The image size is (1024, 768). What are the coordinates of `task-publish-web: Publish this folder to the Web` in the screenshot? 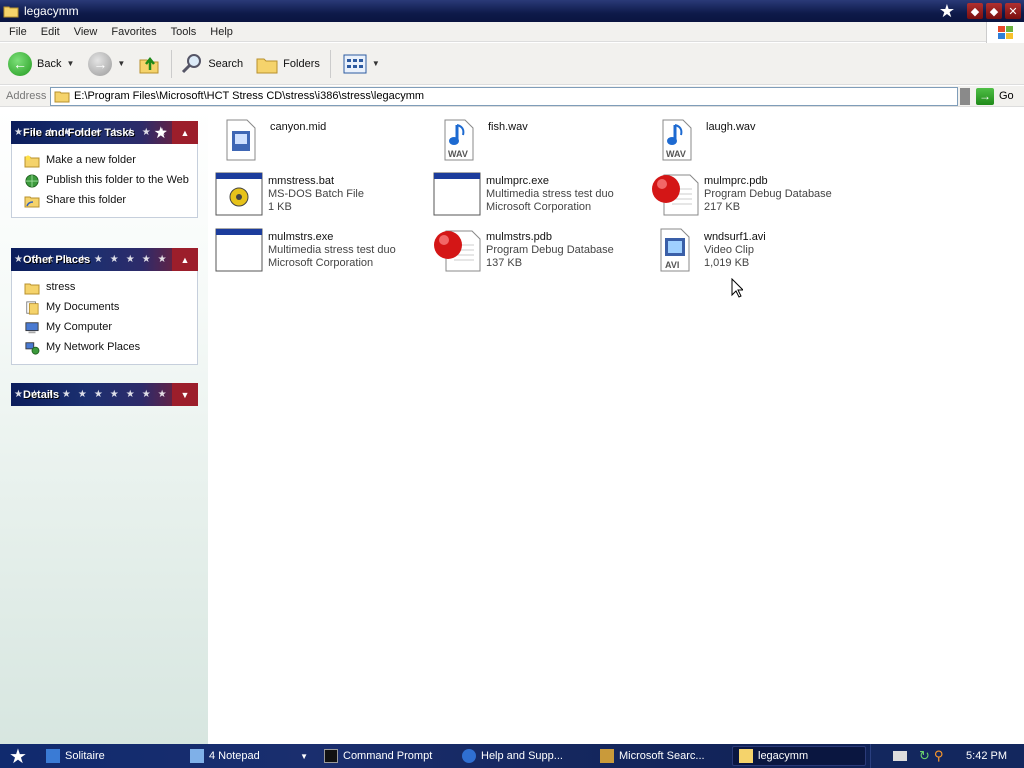 It's located at (104, 181).